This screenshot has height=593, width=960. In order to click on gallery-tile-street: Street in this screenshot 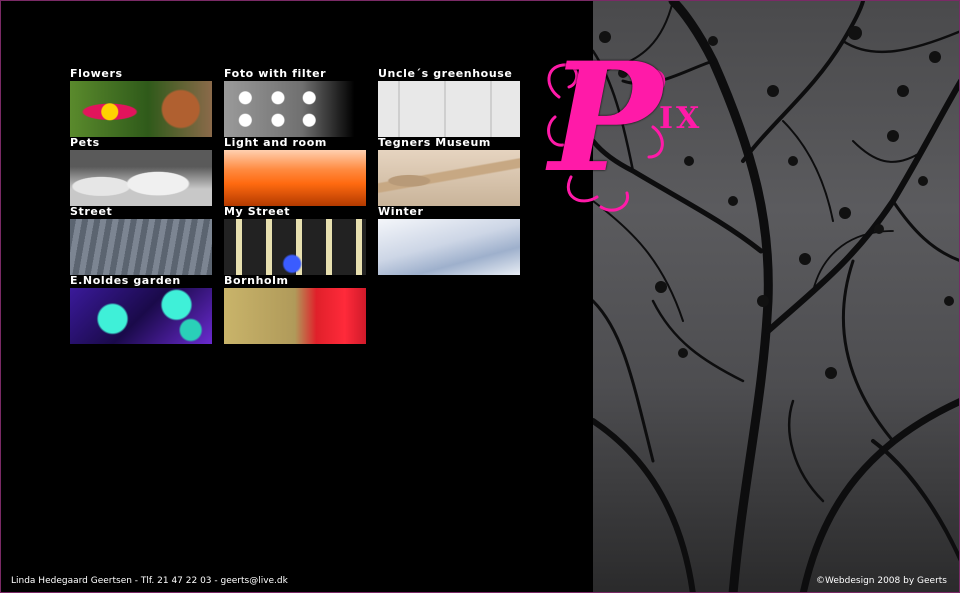, I will do `click(141, 240)`.